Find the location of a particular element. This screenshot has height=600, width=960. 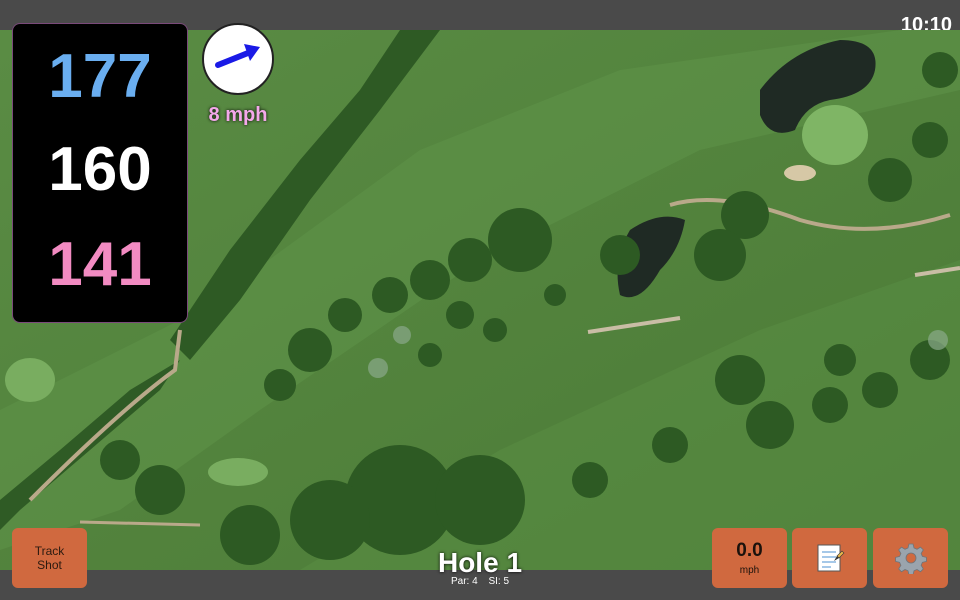

scorecard-notes-button is located at coordinates (829, 558).